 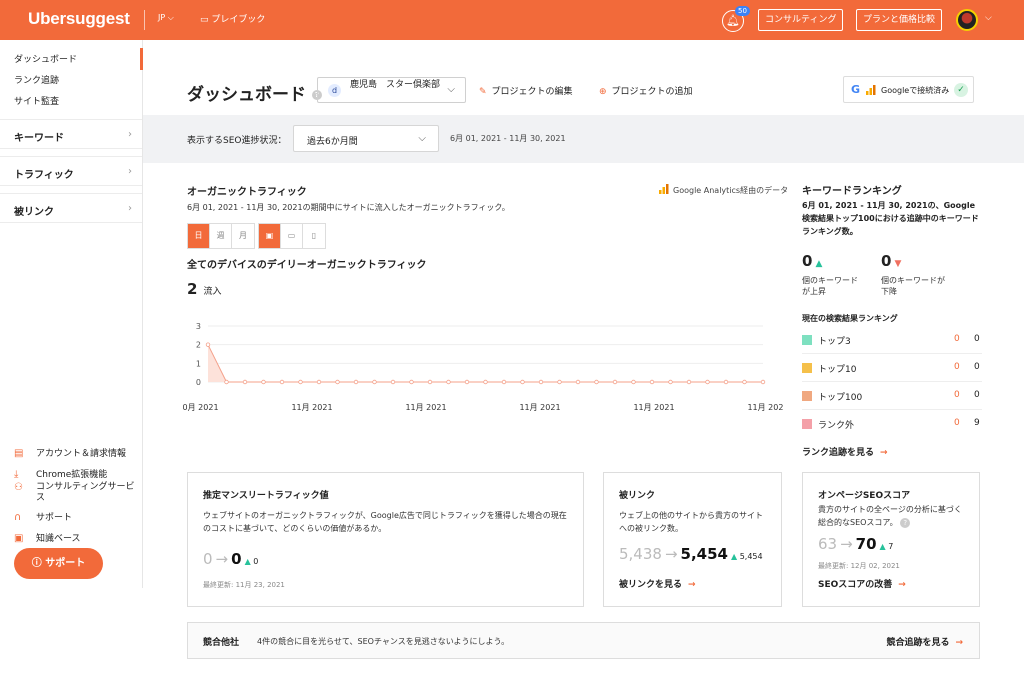 What do you see at coordinates (704, 554) in the screenshot?
I see `new-value: 5,454` at bounding box center [704, 554].